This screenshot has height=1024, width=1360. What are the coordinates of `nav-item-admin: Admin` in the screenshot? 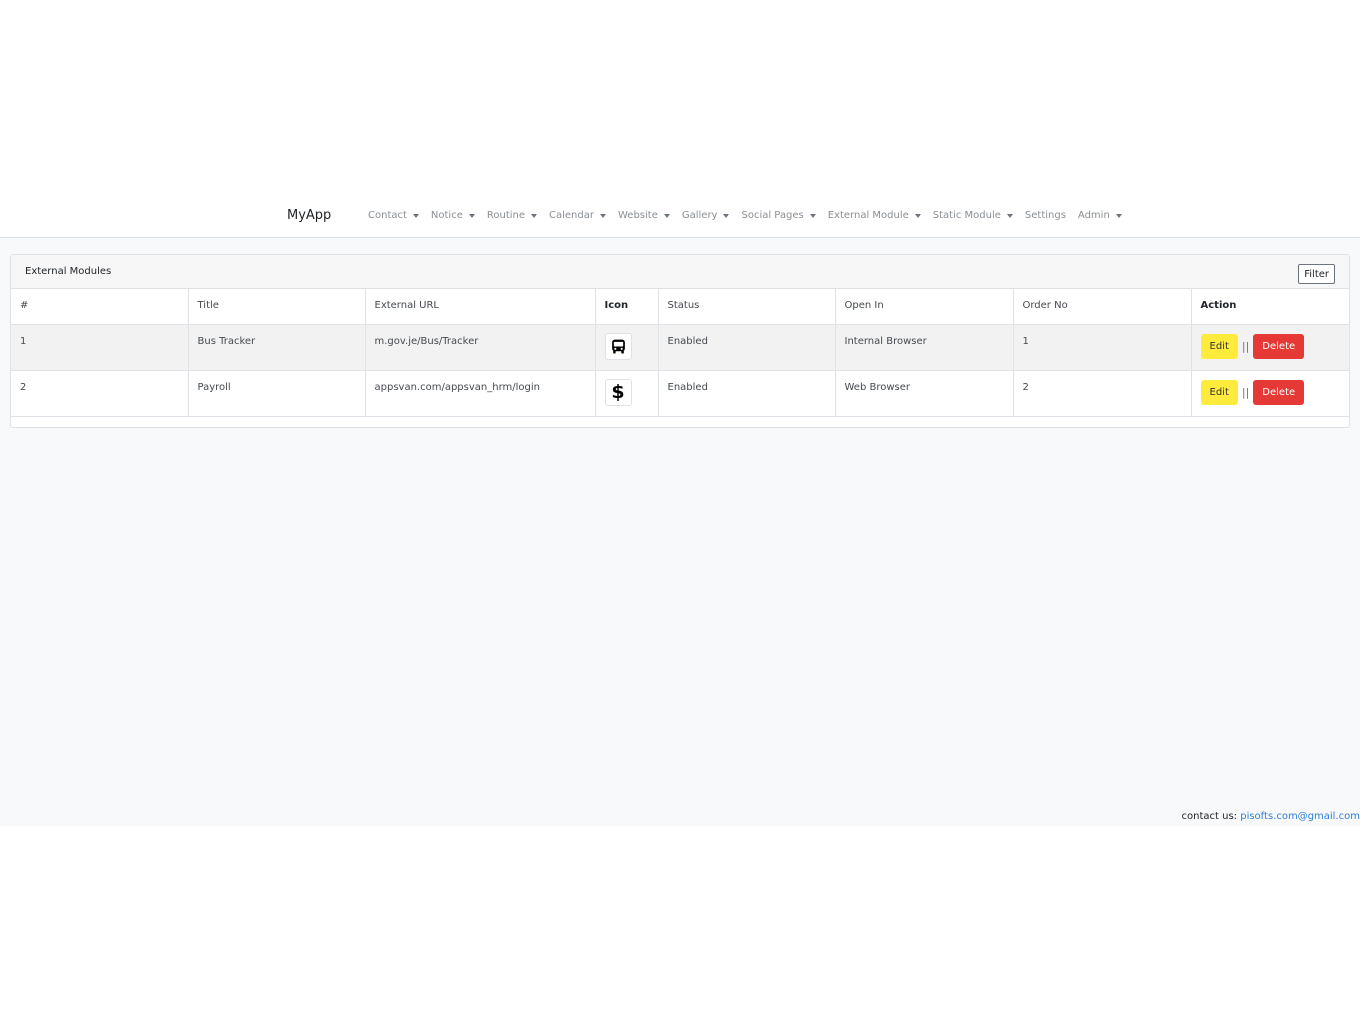 It's located at (1100, 215).